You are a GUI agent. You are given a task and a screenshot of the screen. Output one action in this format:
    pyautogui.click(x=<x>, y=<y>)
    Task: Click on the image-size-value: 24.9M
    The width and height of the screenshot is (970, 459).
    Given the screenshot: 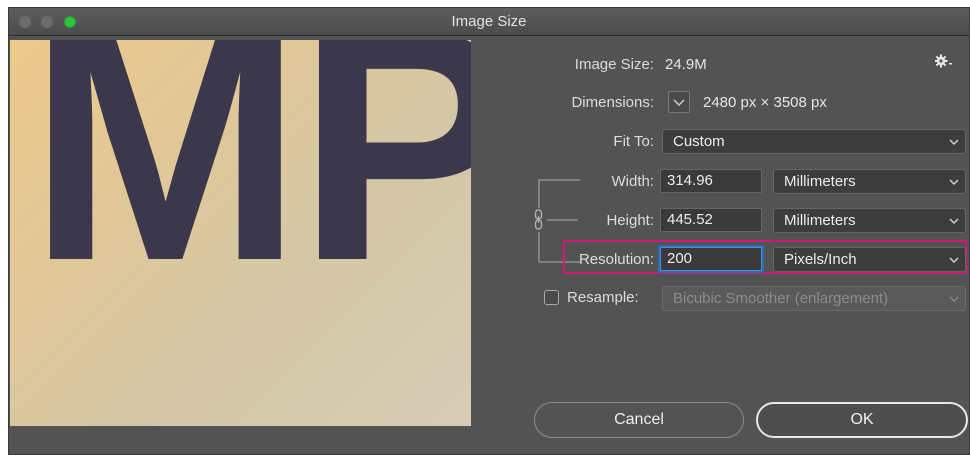 What is the action you would take?
    pyautogui.click(x=686, y=64)
    